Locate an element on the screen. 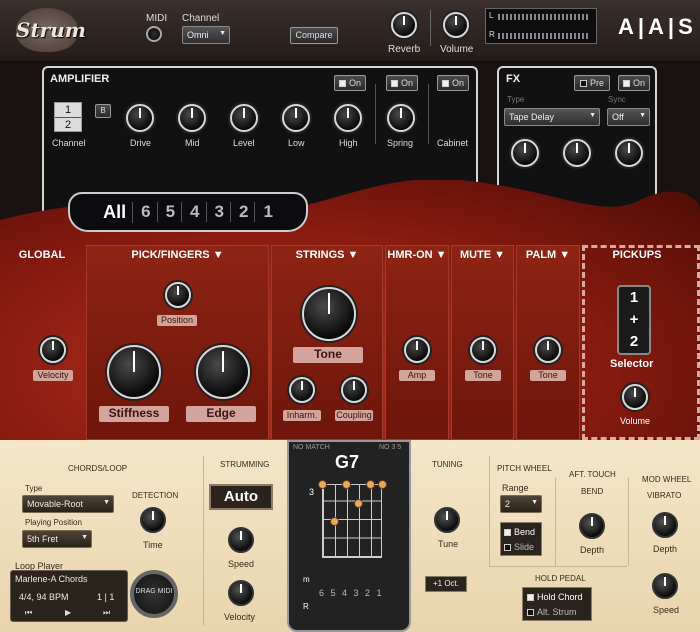 The width and height of the screenshot is (700, 632). chords-loop-title: CHORDS/LOOP is located at coordinates (98, 468).